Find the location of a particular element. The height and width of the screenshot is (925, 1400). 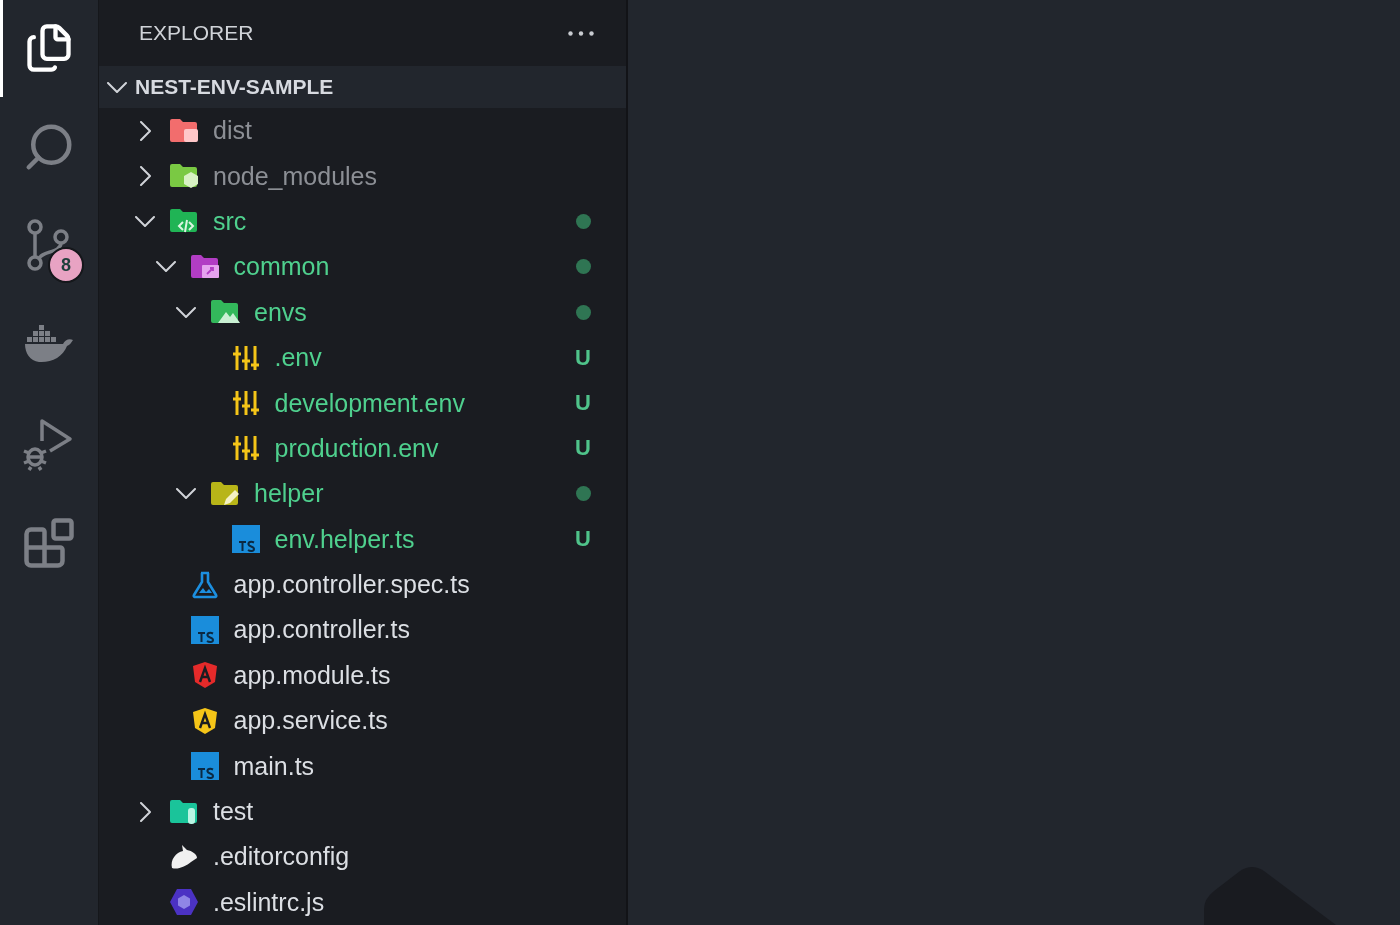

activity-tab: 8 is located at coordinates (49, 245).